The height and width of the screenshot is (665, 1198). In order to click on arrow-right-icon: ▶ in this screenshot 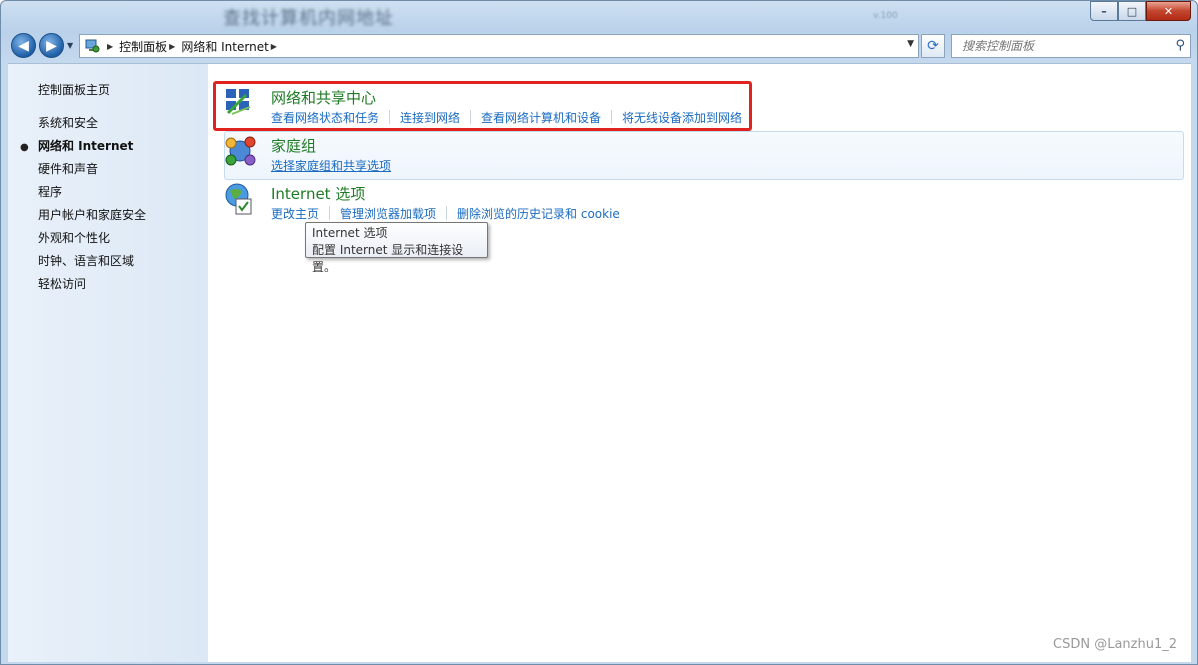, I will do `click(51, 45)`.